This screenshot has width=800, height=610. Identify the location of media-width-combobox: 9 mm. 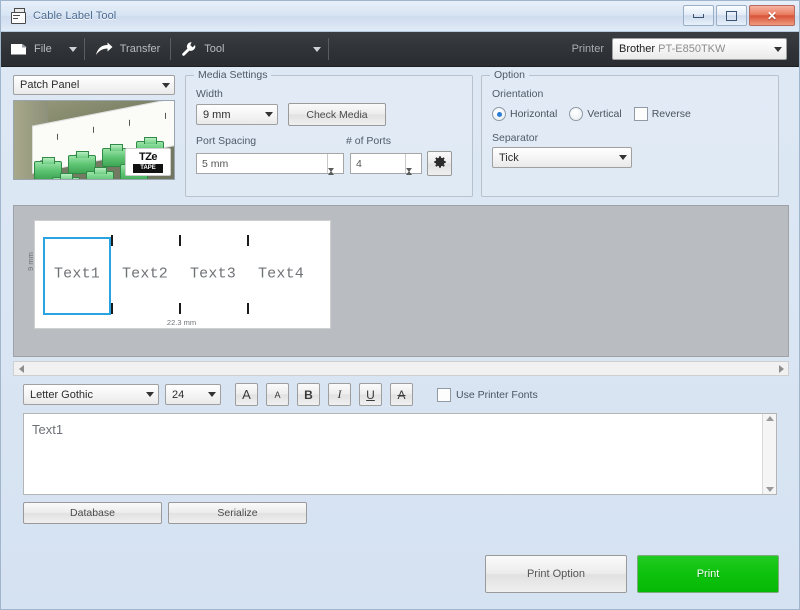
(237, 114).